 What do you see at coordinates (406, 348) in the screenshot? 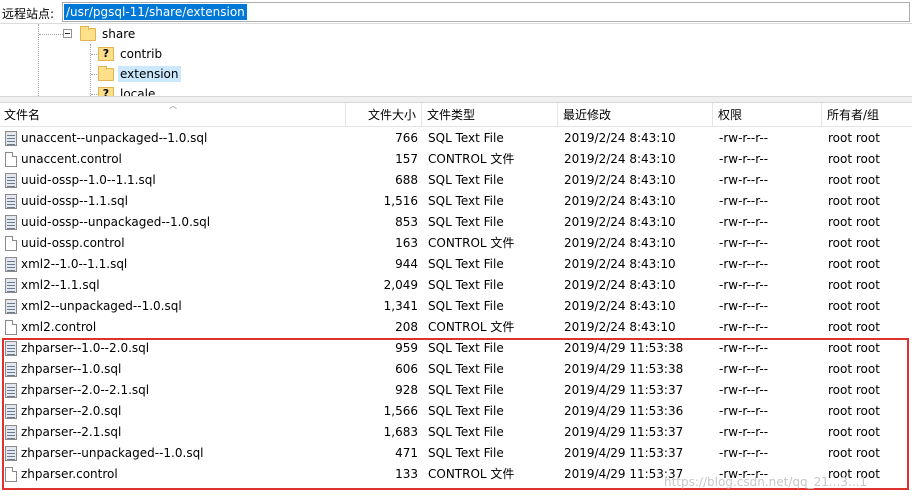
I see `file-size: 959` at bounding box center [406, 348].